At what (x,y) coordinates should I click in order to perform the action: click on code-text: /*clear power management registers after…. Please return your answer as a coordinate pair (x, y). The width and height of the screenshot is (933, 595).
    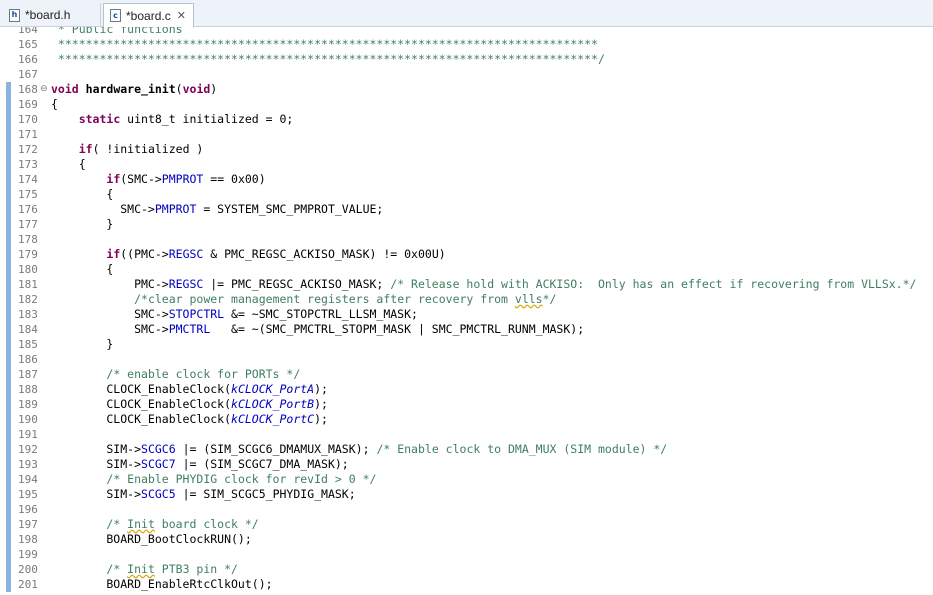
    Looking at the image, I should click on (303, 299).